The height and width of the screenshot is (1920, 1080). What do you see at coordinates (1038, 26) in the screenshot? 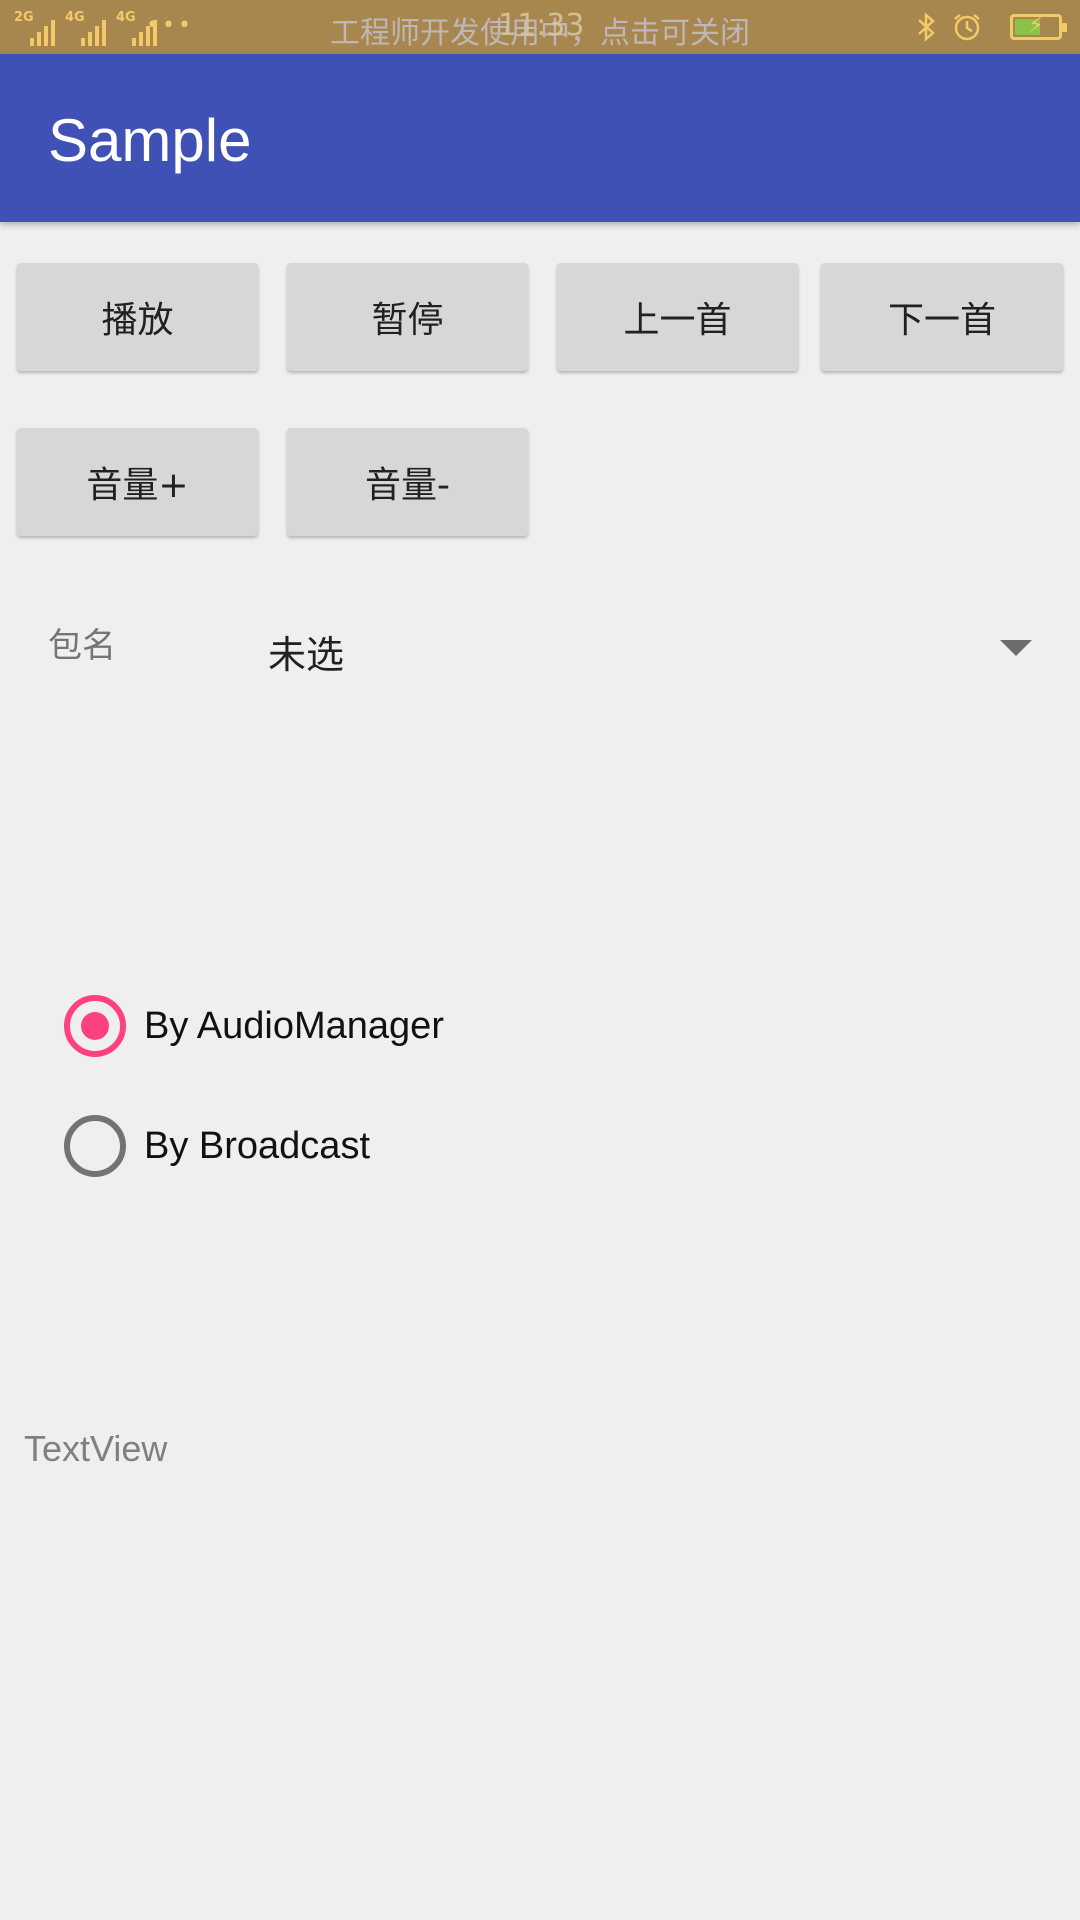
I see `battery-icon: ⚡` at bounding box center [1038, 26].